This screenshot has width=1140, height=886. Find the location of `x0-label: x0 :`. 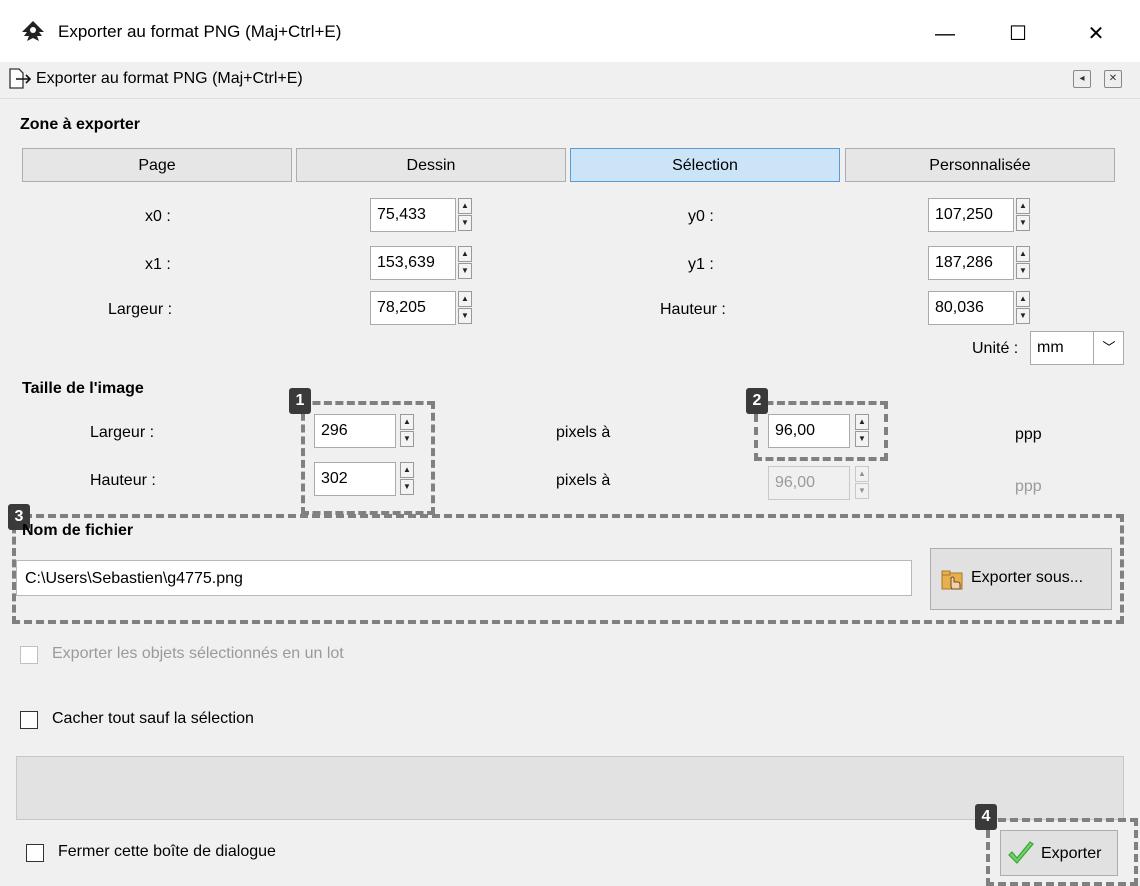

x0-label: x0 : is located at coordinates (158, 216).